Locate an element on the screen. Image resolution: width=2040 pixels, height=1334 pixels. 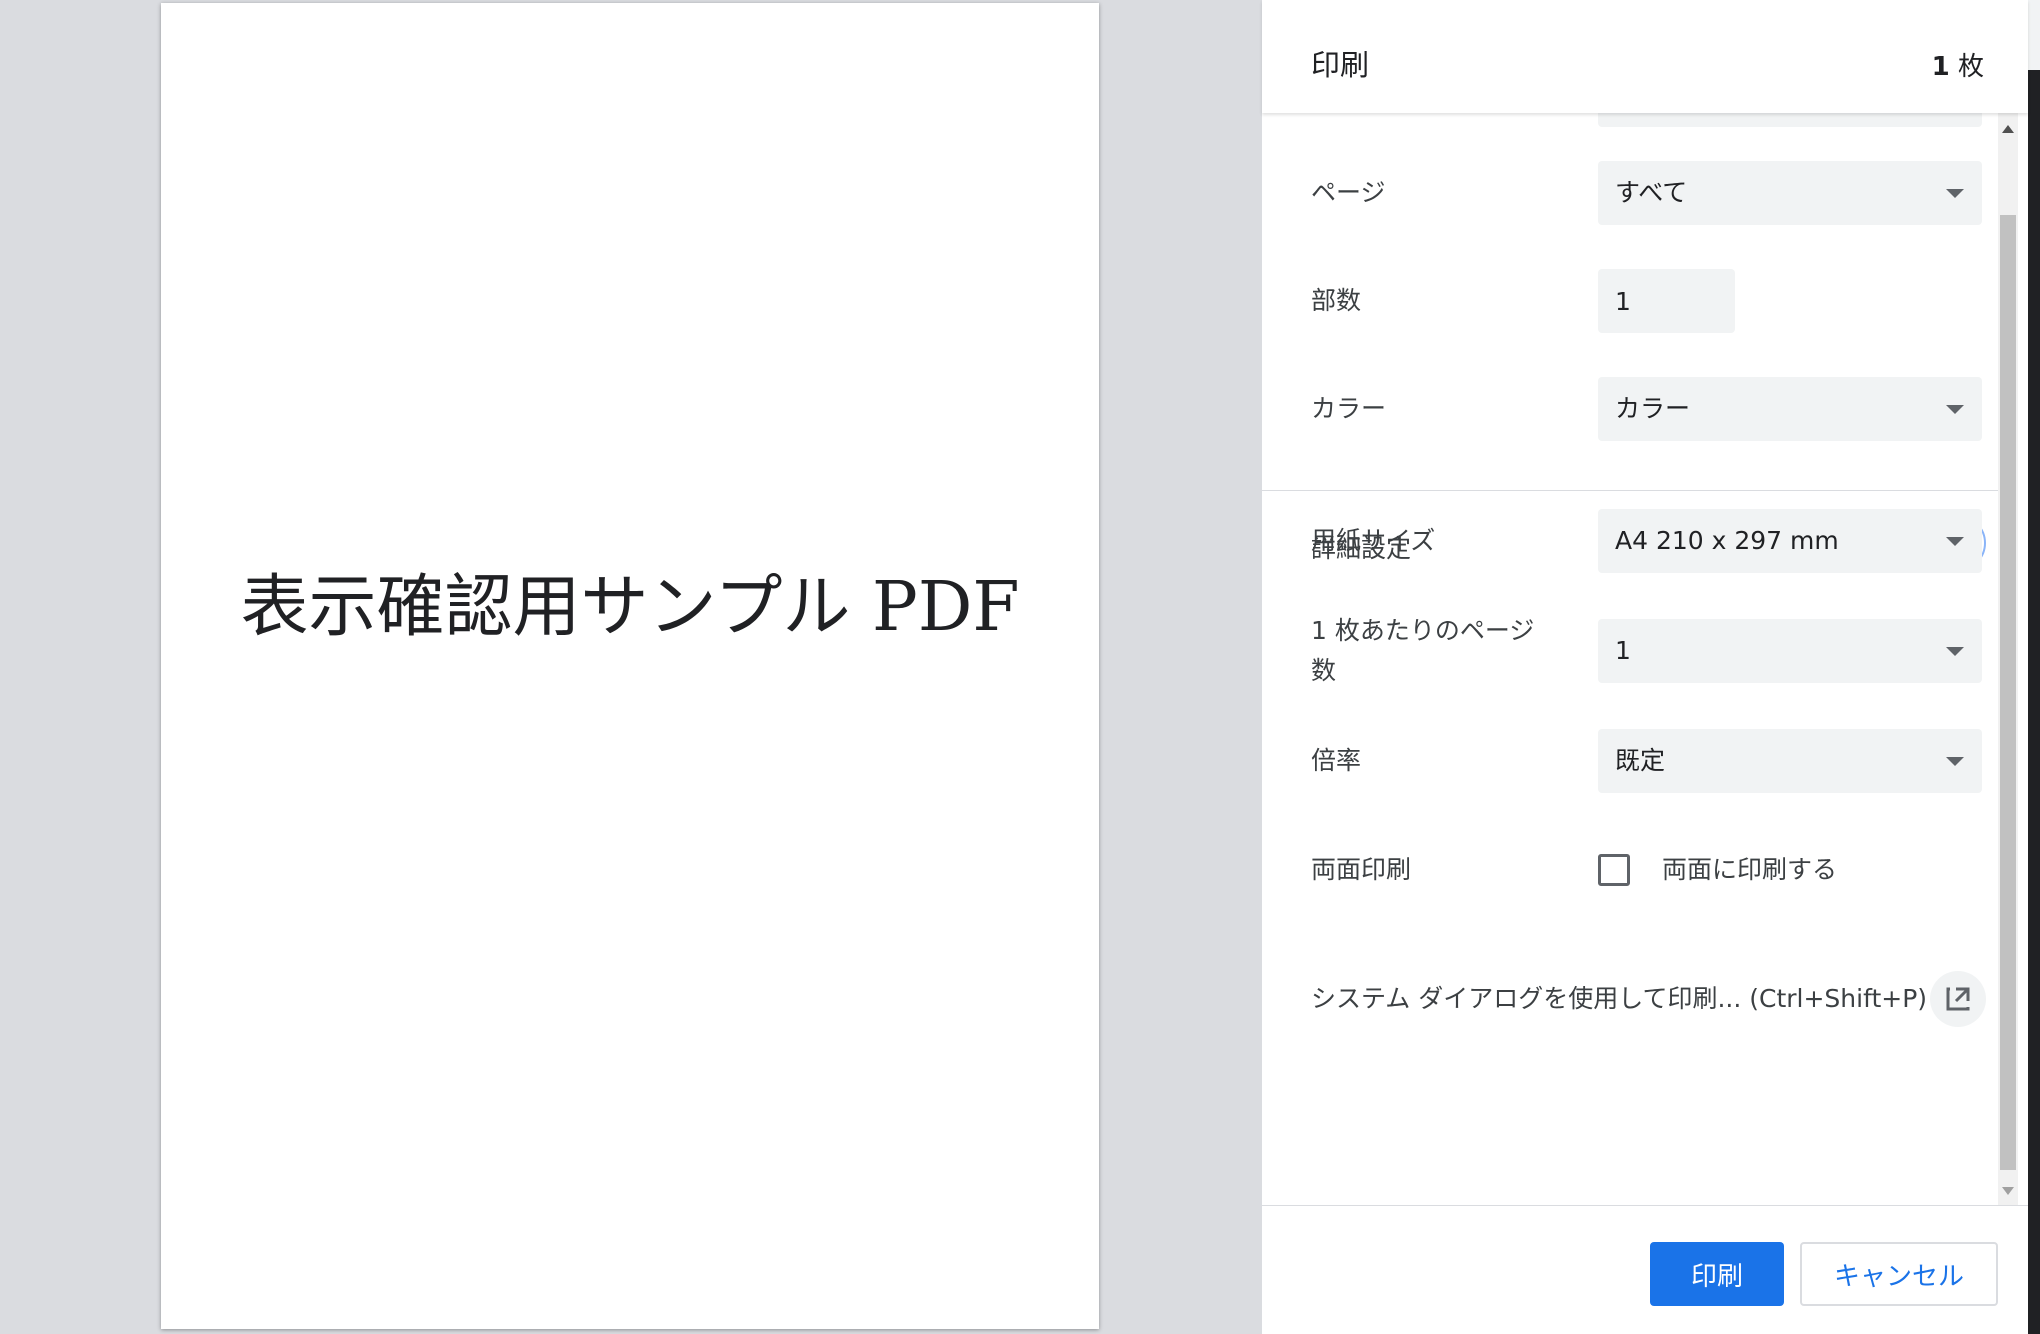
window-edge is located at coordinates (2034, 667).